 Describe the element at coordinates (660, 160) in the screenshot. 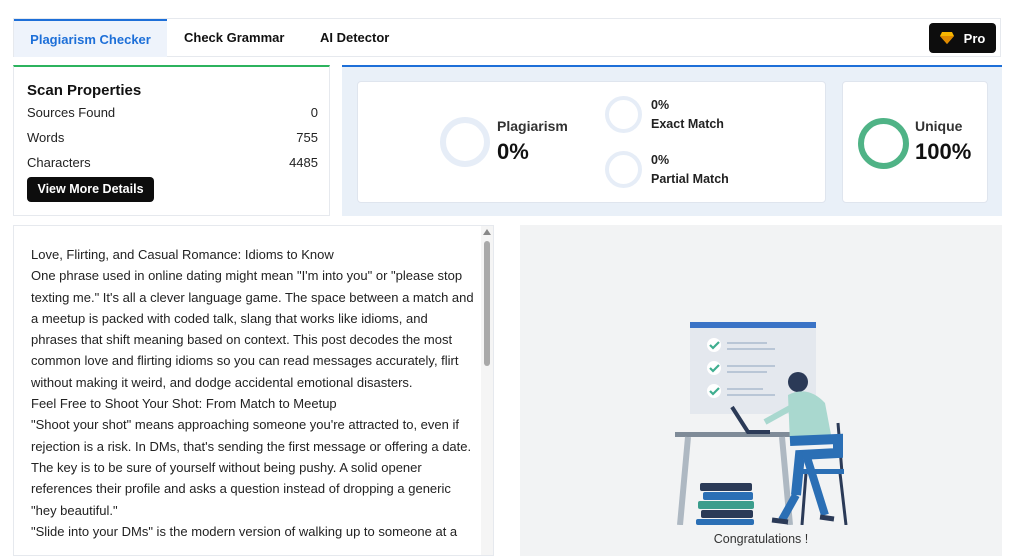

I see `partial-match-value: 0%` at that location.